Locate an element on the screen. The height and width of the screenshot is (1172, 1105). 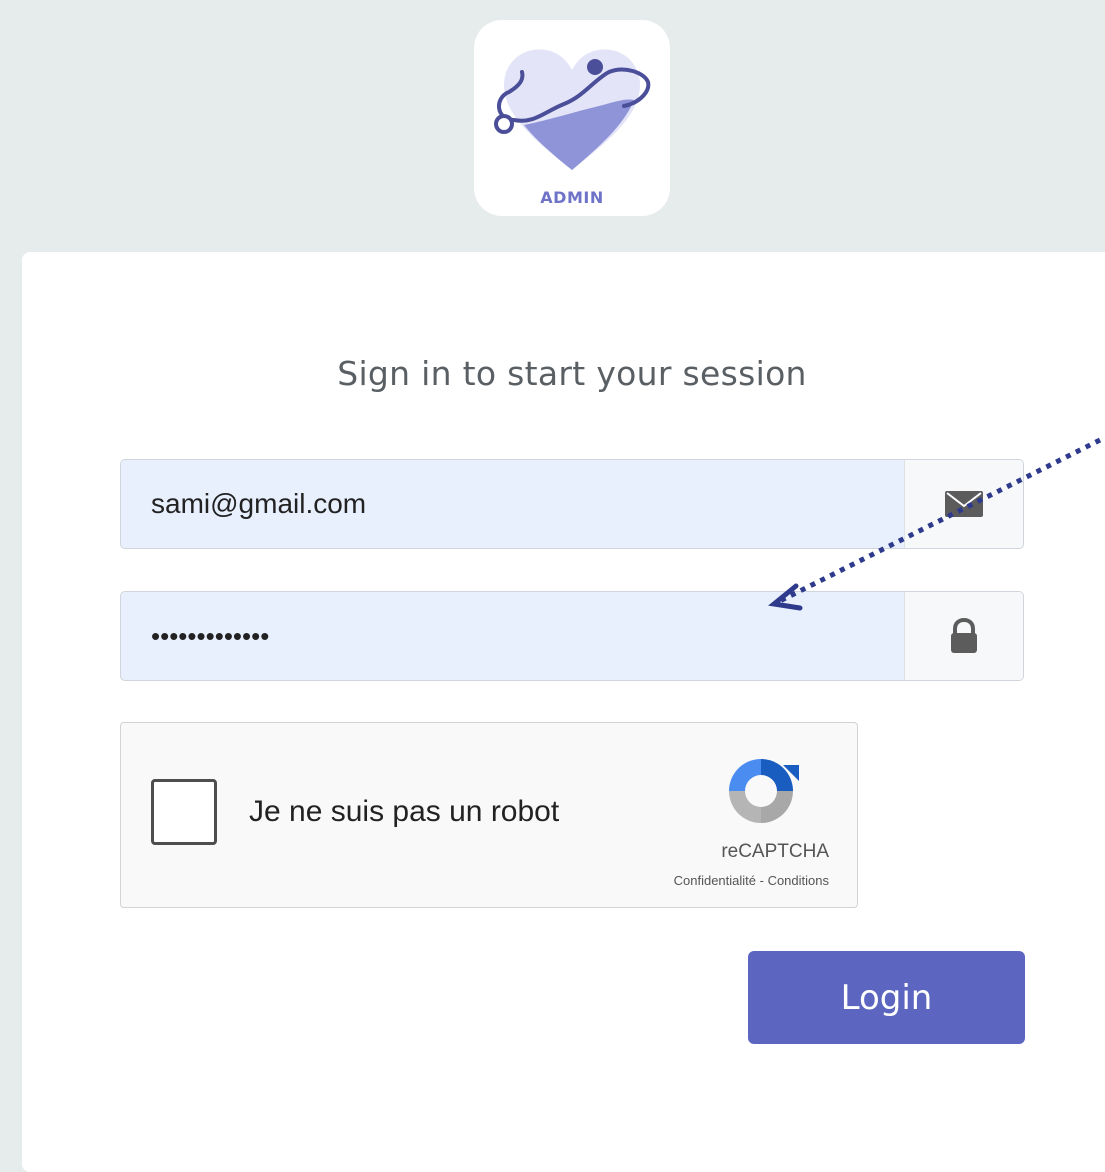
email-value: sami@gmail.com is located at coordinates (258, 504).